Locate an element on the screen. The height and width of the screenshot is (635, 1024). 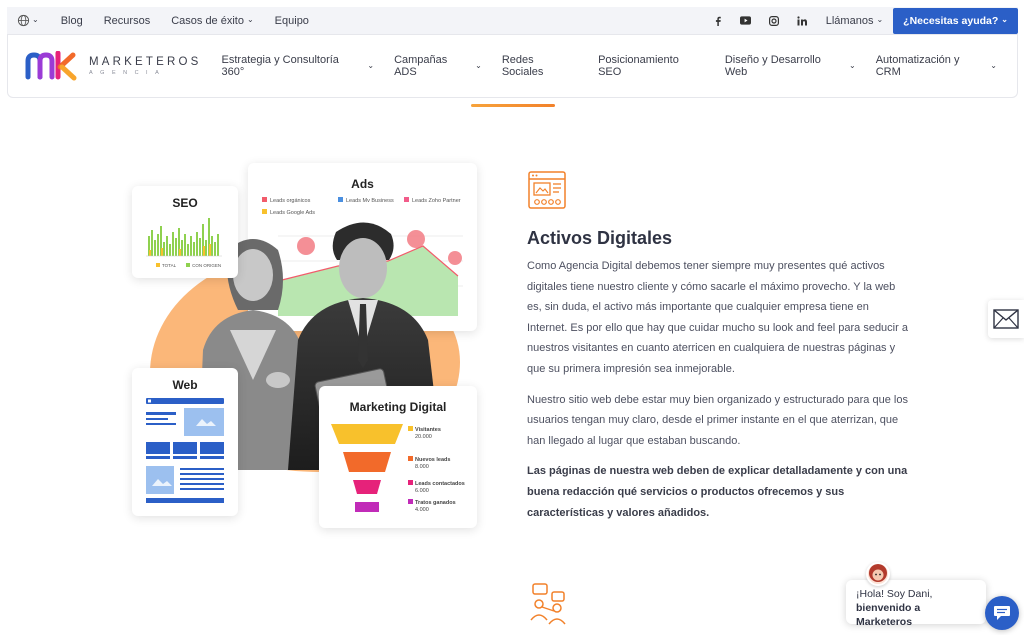
web-card: Web is located at coordinates (185, 442).